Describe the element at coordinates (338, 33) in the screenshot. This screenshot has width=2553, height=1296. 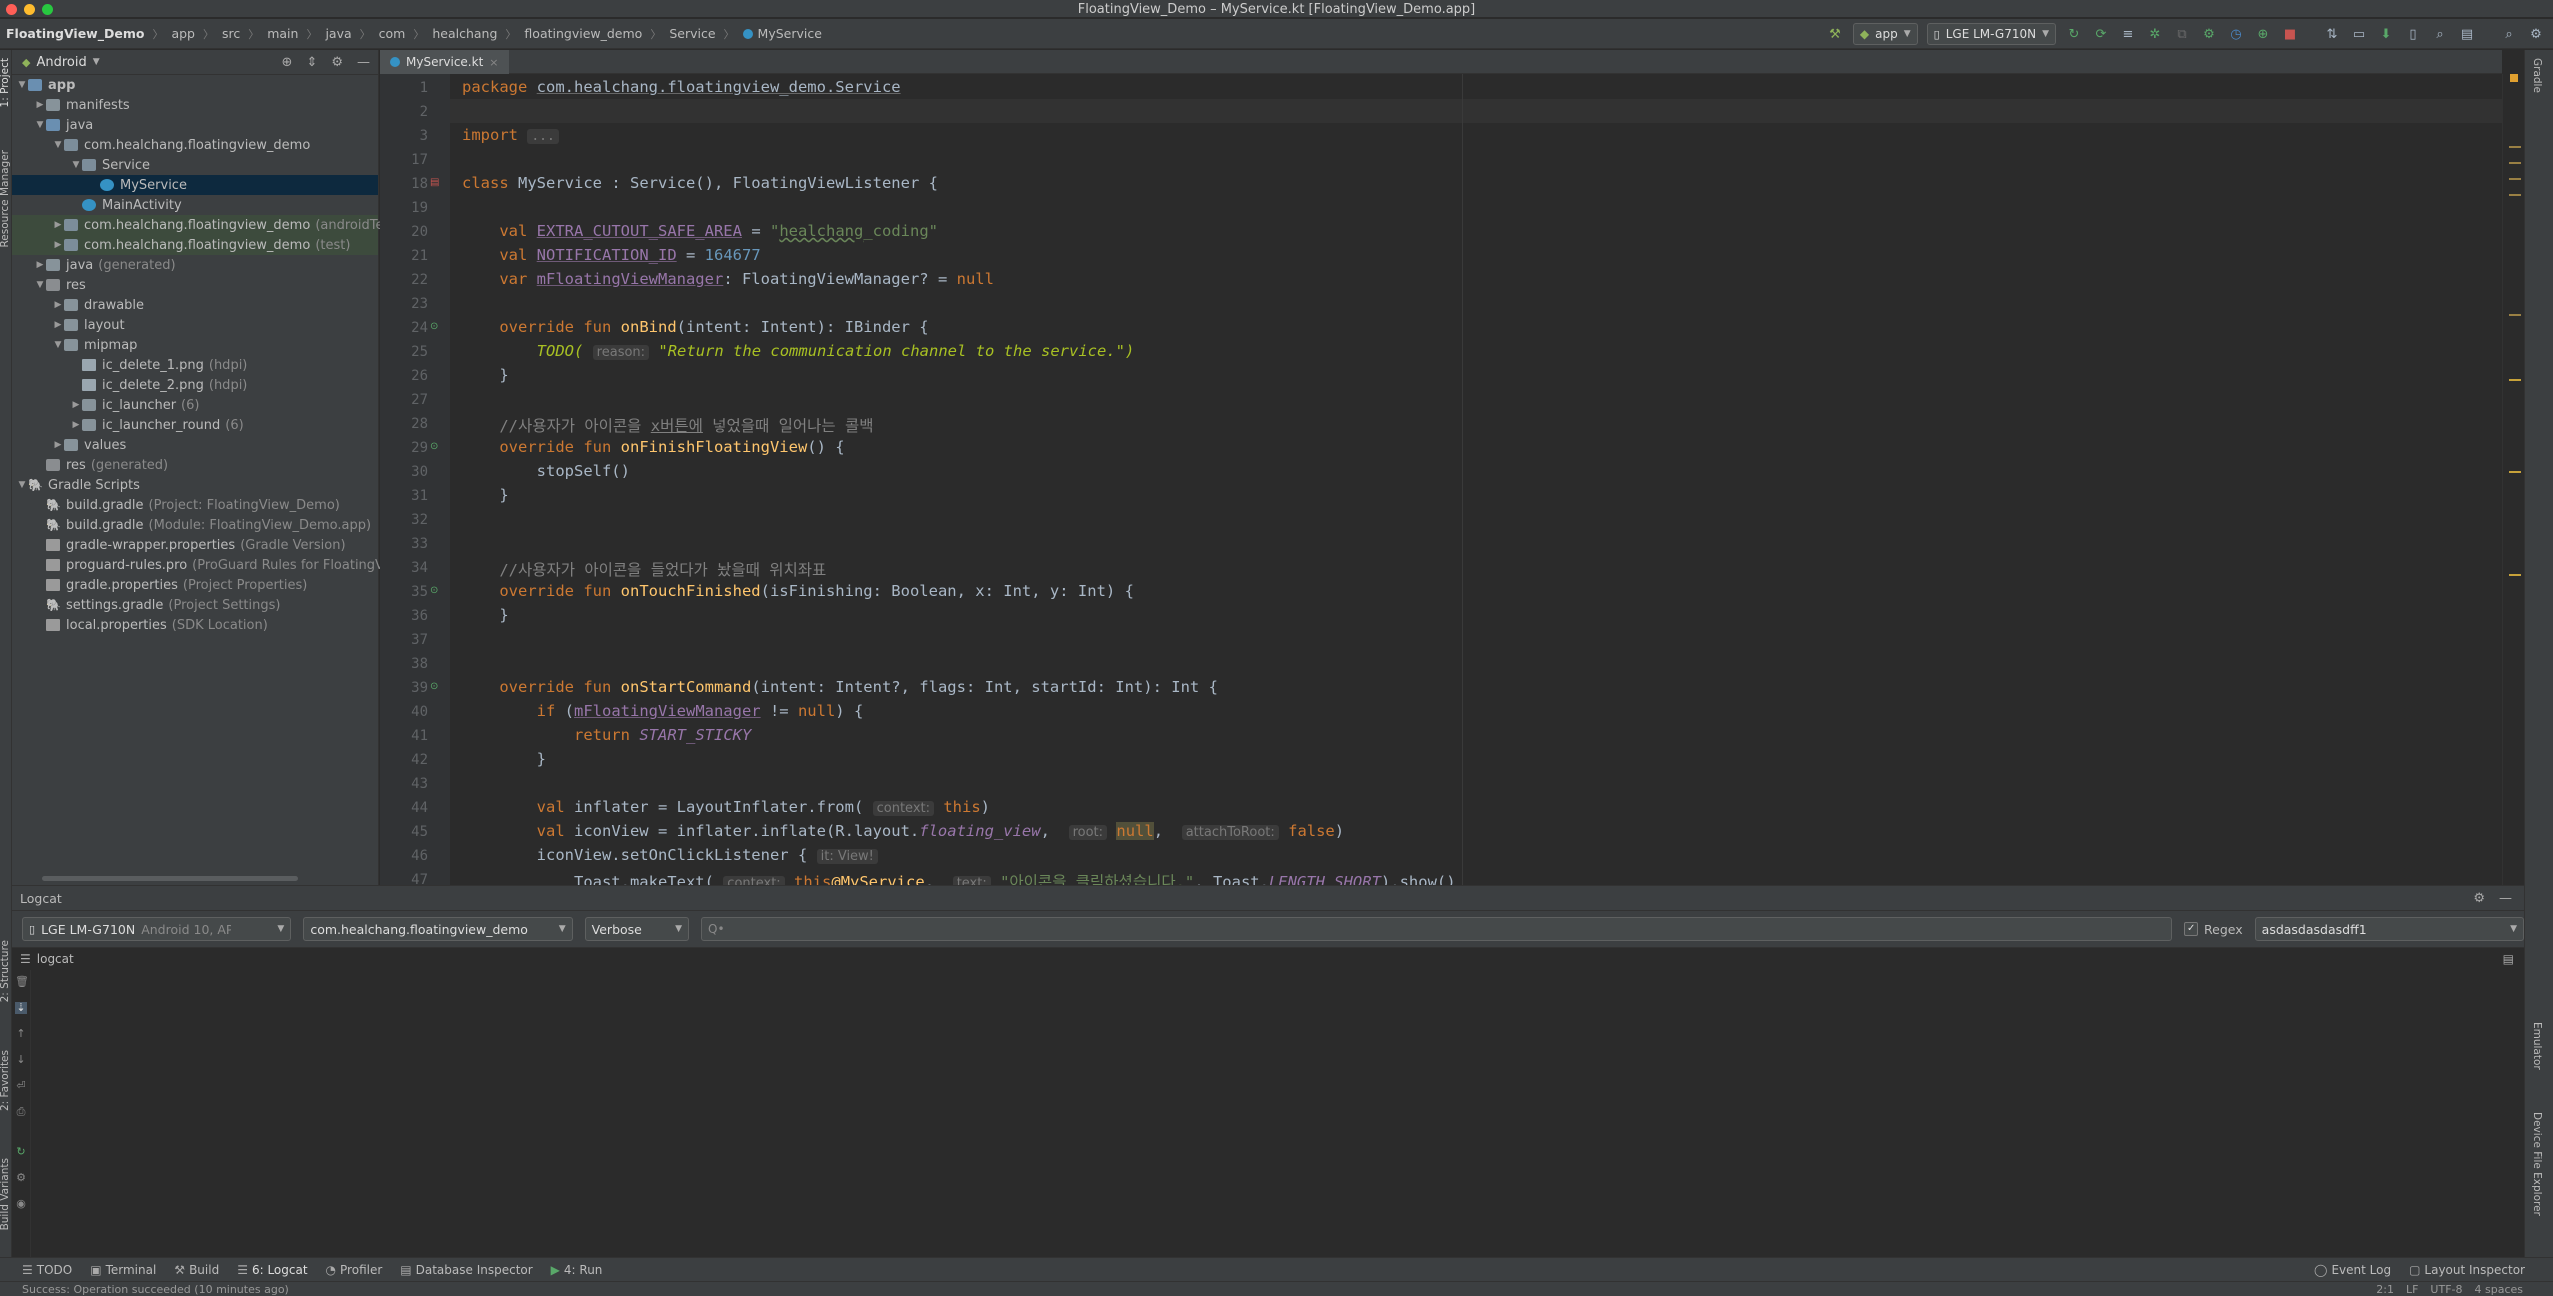
I see `breadcrumb-item: java` at that location.